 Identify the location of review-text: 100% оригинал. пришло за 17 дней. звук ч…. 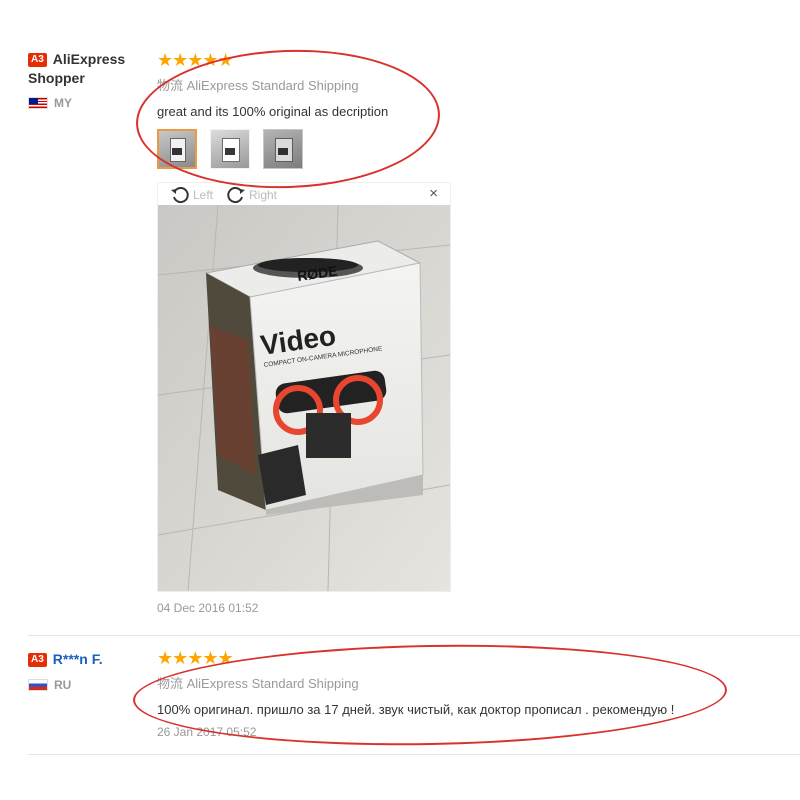
(416, 709).